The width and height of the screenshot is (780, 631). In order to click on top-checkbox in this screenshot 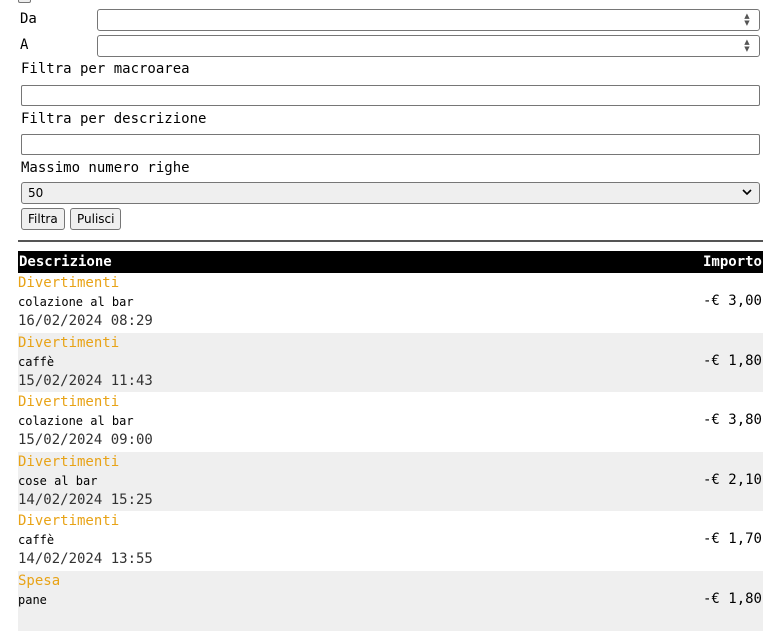, I will do `click(24, 1)`.